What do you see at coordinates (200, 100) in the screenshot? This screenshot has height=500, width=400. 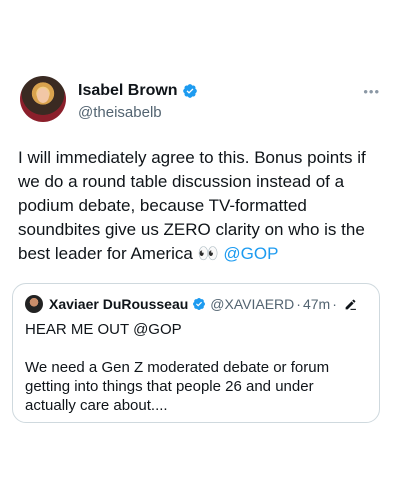 I see `tweet-header: Isabel Brown @theisabelb •••` at bounding box center [200, 100].